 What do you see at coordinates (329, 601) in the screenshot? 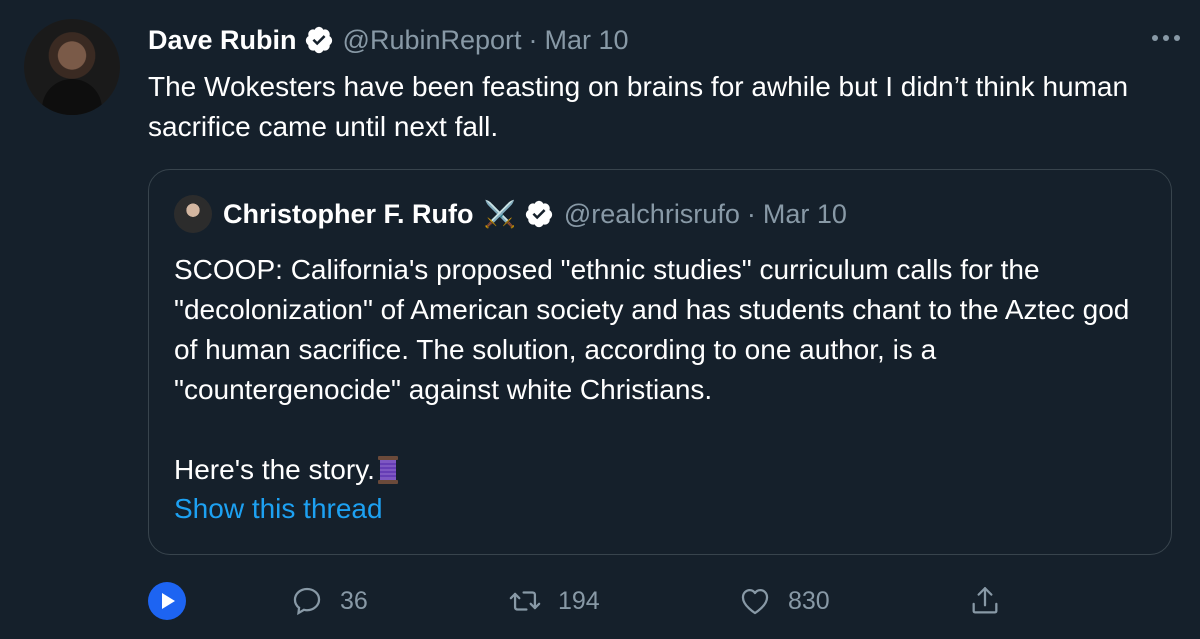
I see `reply-button: 36` at bounding box center [329, 601].